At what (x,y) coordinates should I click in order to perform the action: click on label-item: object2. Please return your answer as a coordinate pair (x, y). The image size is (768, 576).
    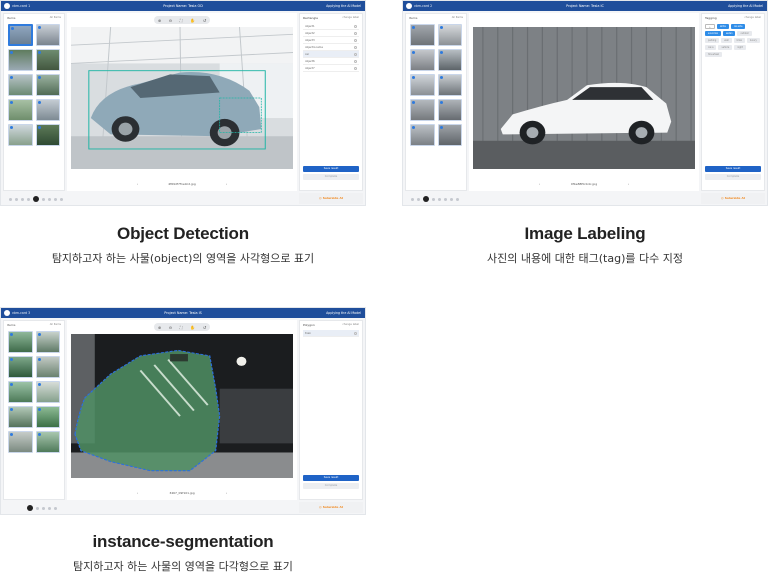
    Looking at the image, I should click on (331, 33).